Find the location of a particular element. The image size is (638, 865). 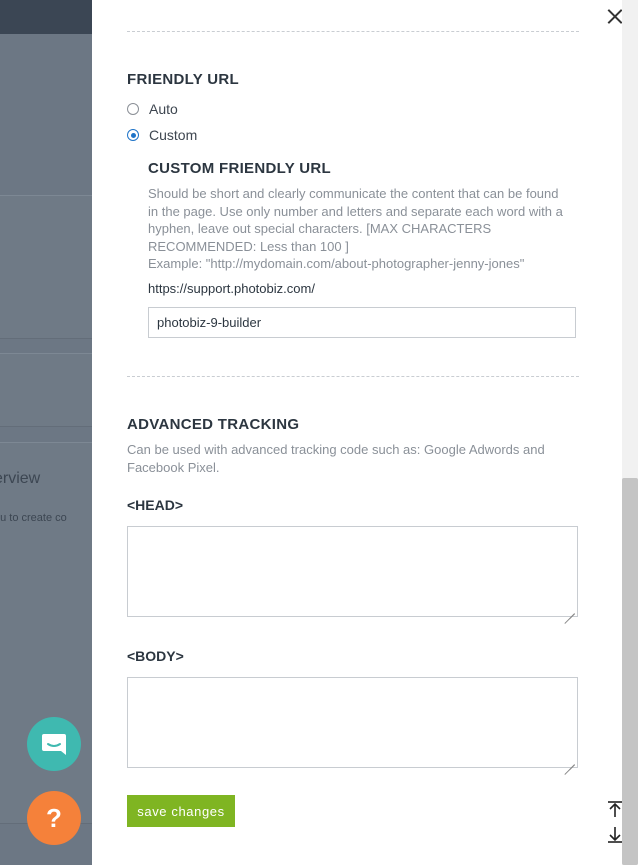

url-prefix: https://support.photobiz.com/ is located at coordinates (231, 288).